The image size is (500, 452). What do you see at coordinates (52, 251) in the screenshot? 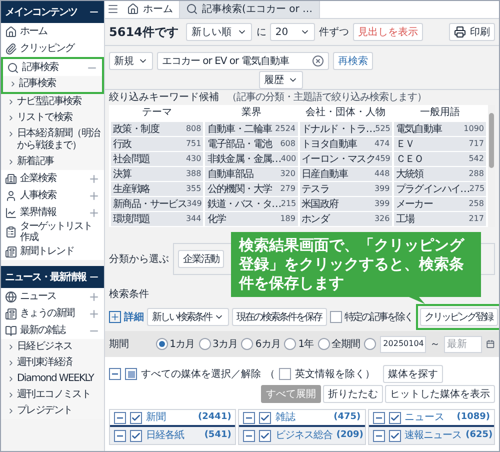
I see `sidebar-item: 新聞トレンド` at bounding box center [52, 251].